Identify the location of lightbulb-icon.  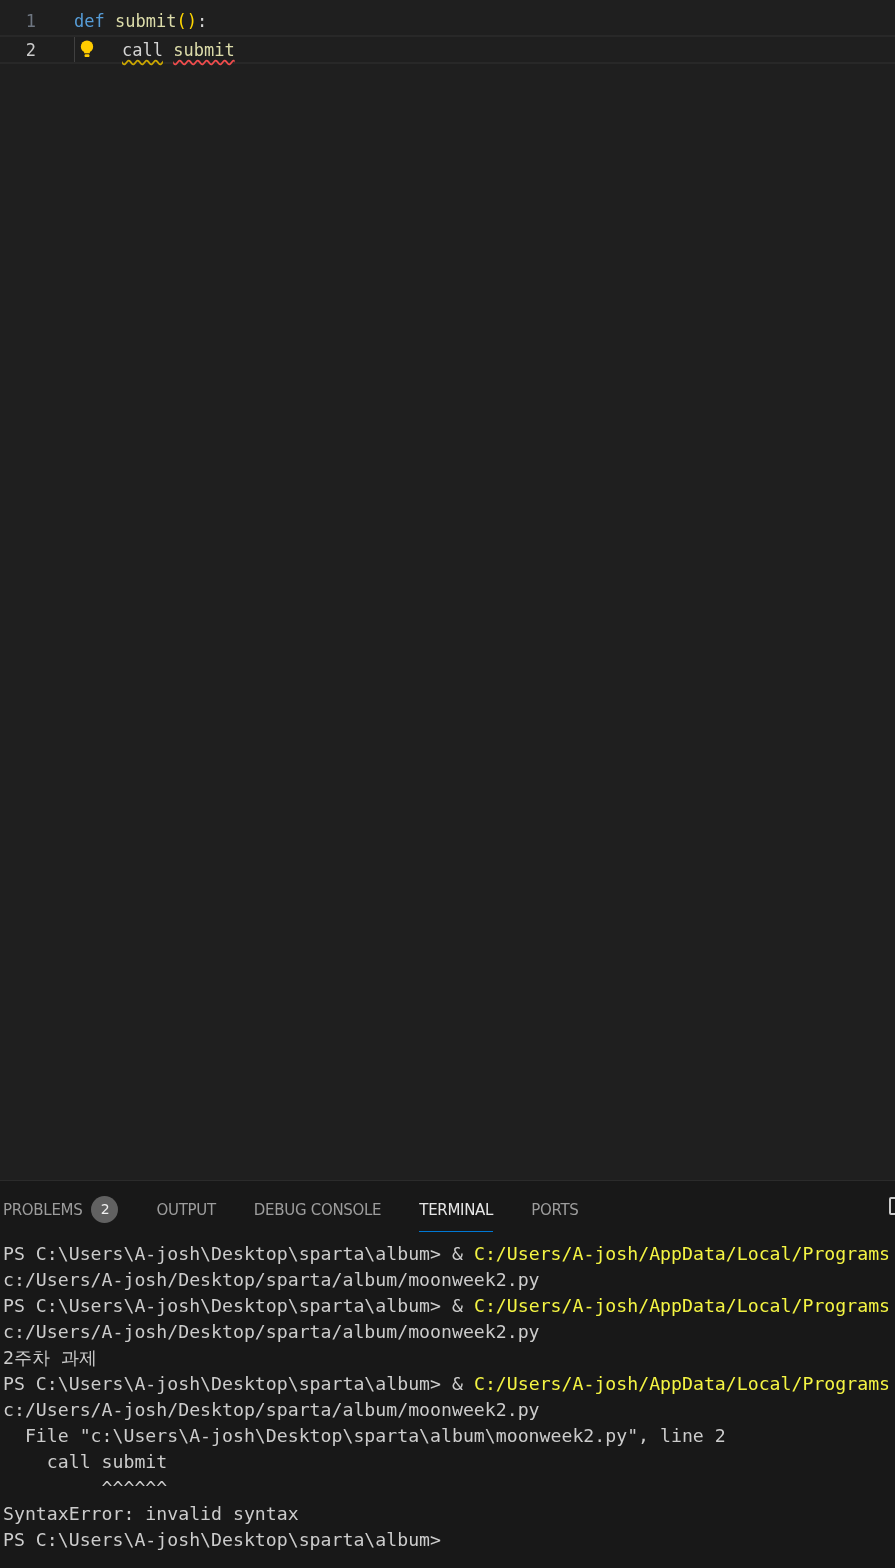
(87, 49).